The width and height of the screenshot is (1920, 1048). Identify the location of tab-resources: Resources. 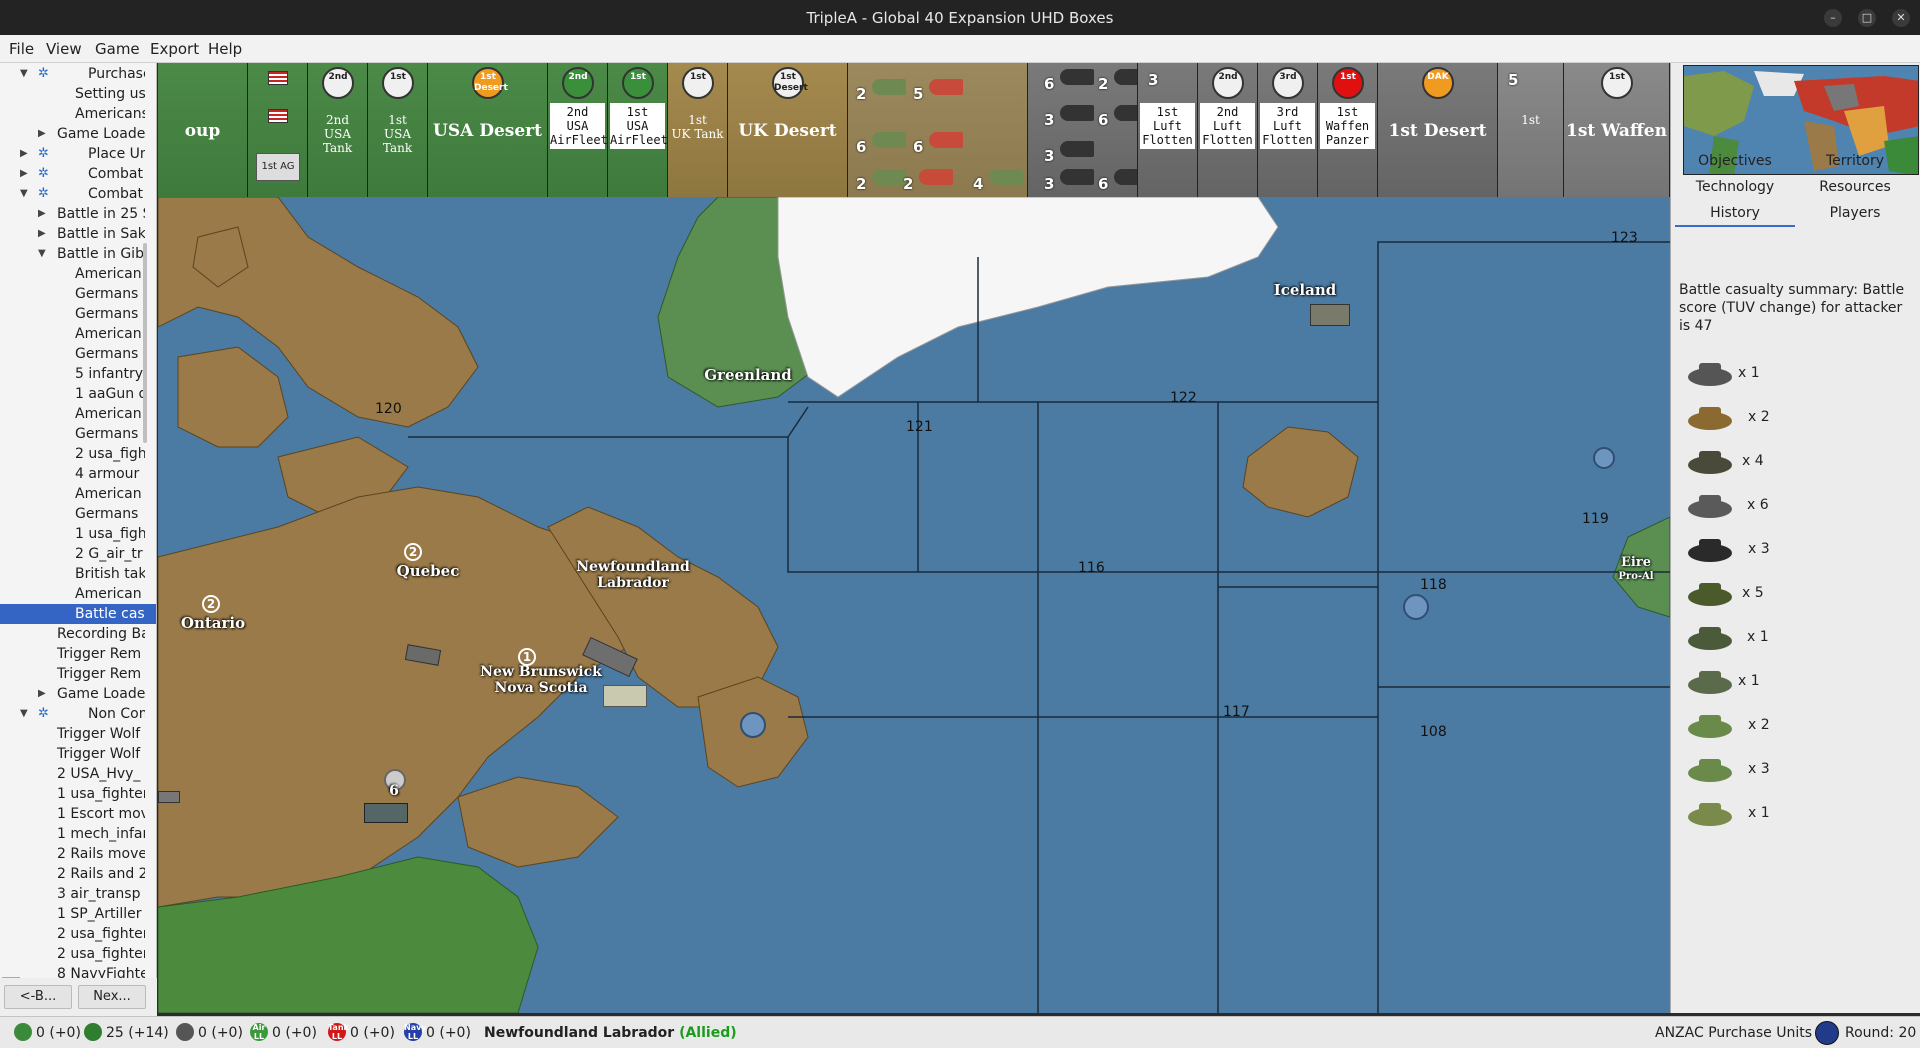
(1855, 187).